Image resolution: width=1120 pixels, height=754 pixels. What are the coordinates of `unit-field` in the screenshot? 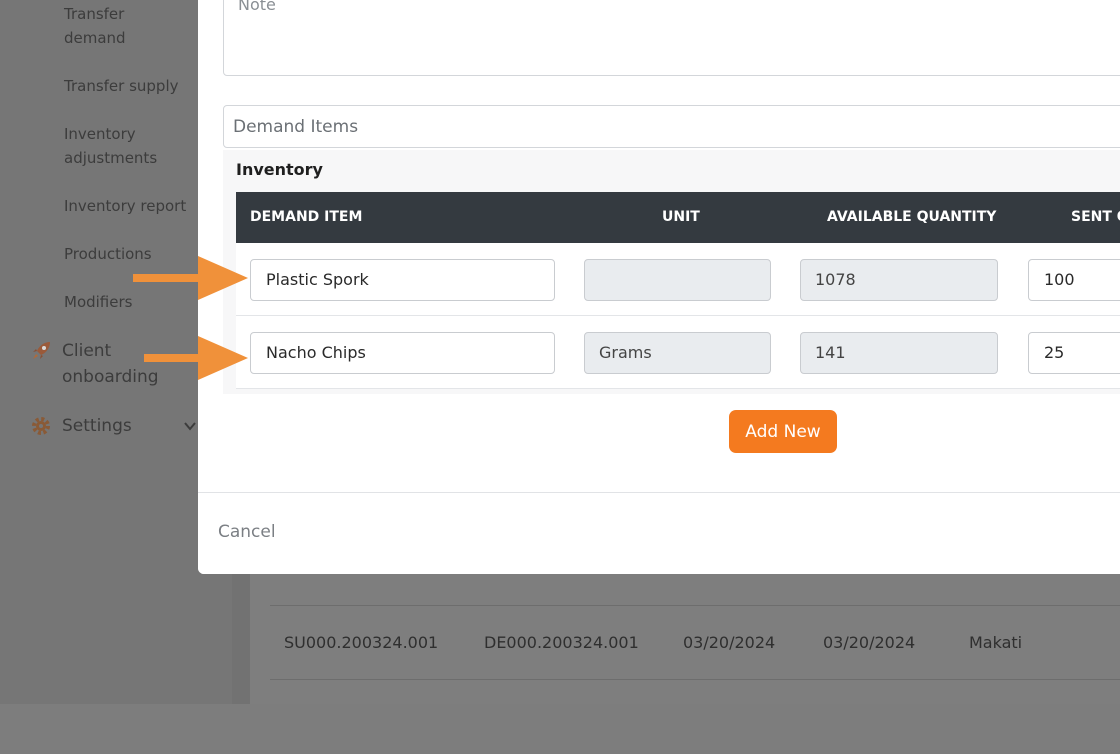 It's located at (677, 280).